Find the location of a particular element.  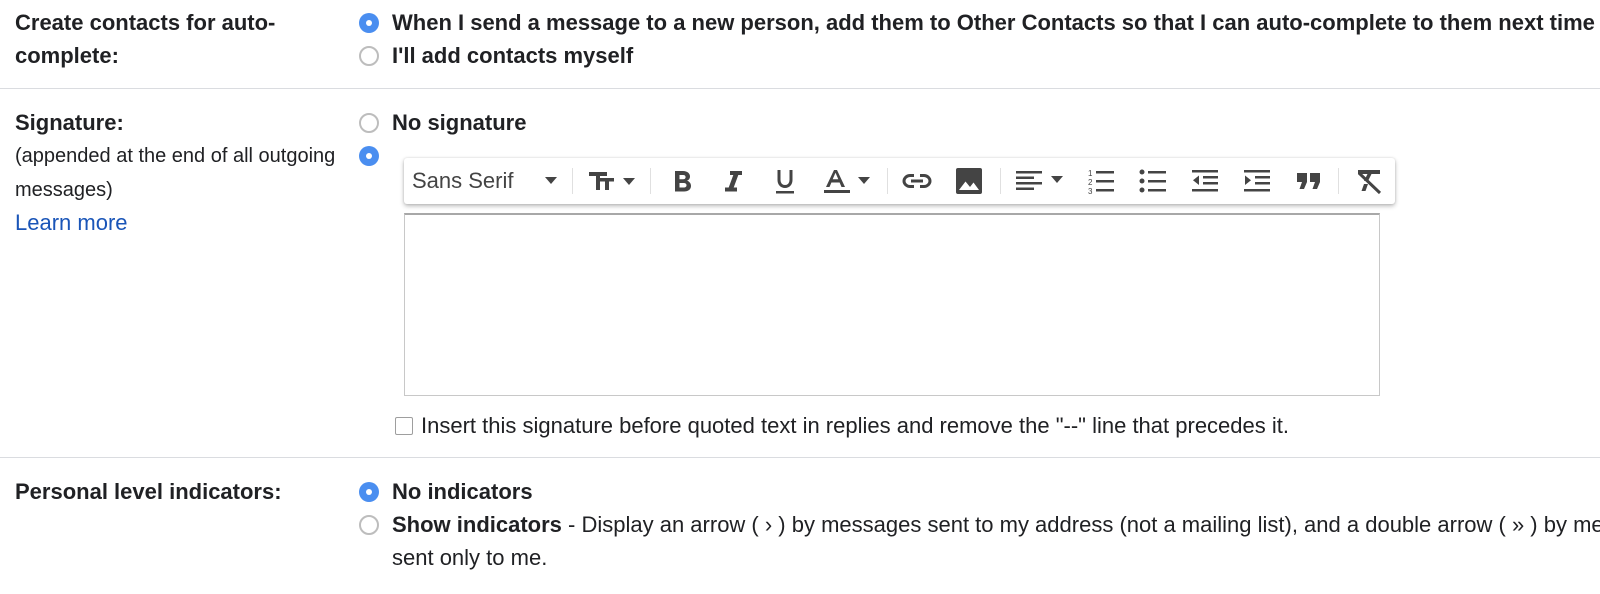

image-icon is located at coordinates (969, 181).